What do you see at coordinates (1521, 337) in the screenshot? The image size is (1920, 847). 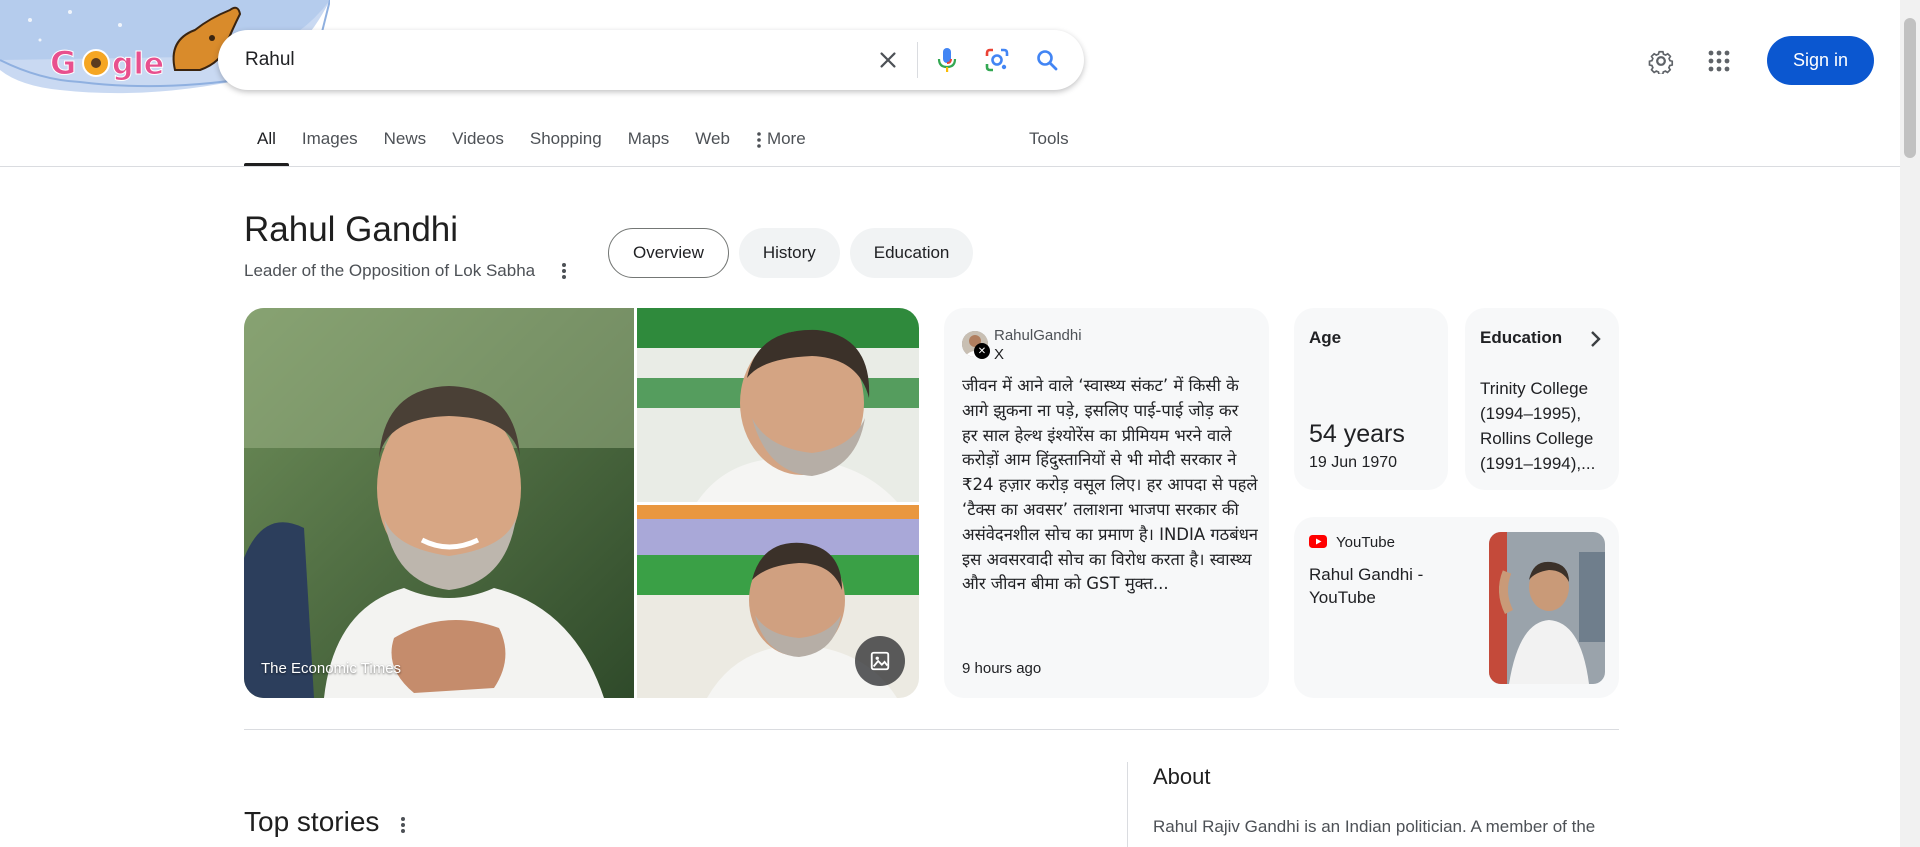 I see `education-label: Education` at bounding box center [1521, 337].